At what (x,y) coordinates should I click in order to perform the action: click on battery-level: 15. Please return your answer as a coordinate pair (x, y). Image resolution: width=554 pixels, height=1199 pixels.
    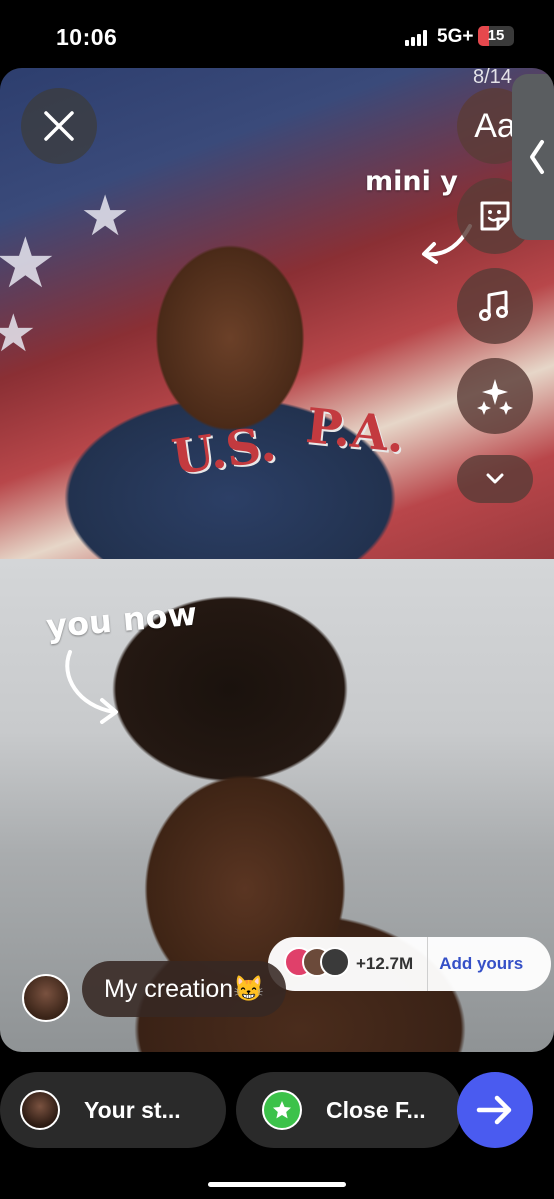
    Looking at the image, I should click on (496, 35).